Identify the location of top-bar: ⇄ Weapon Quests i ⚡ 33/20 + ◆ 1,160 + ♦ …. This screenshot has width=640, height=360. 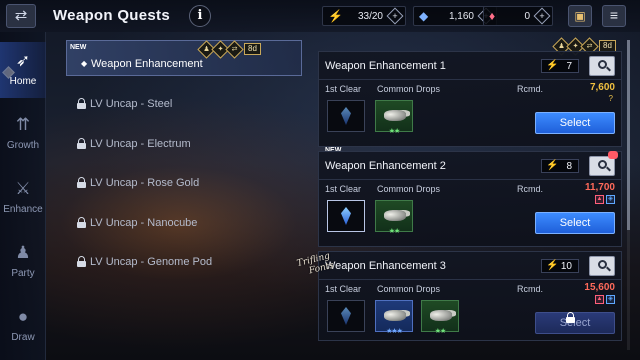
(320, 16).